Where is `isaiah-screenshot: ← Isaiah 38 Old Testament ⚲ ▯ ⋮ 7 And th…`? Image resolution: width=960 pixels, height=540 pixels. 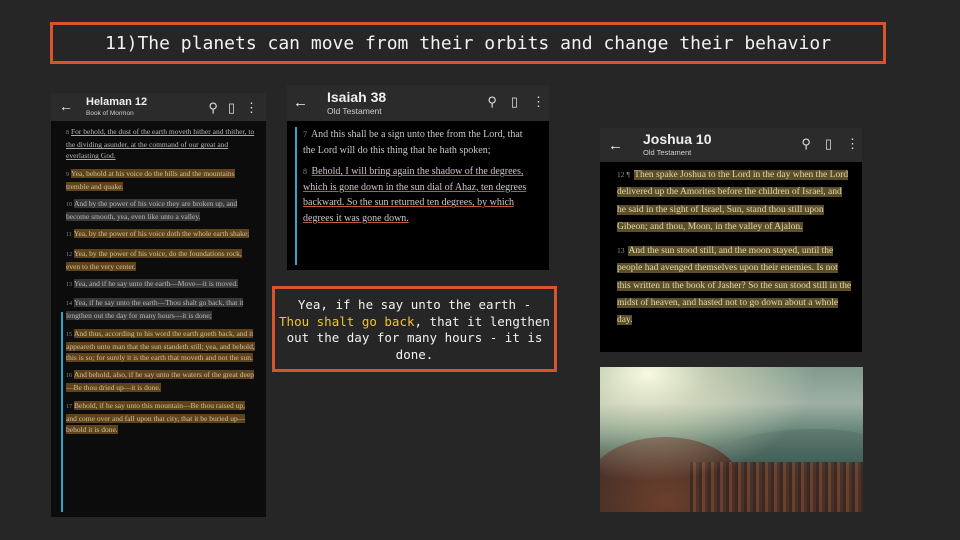
isaiah-screenshot: ← Isaiah 38 Old Testament ⚲ ▯ ⋮ 7 And th… is located at coordinates (418, 177).